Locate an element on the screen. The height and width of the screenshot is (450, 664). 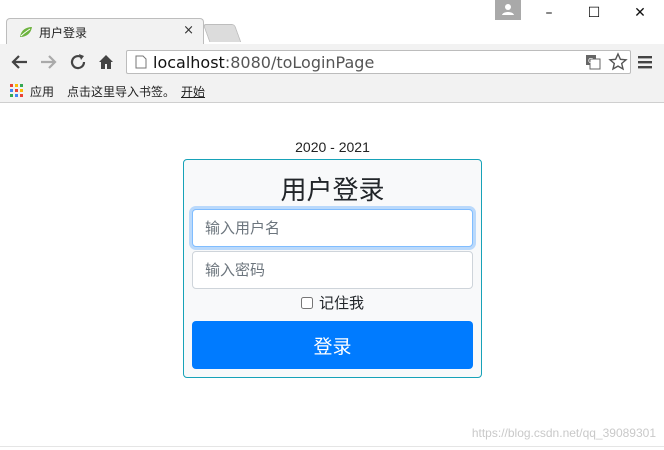
divider is located at coordinates (332, 446).